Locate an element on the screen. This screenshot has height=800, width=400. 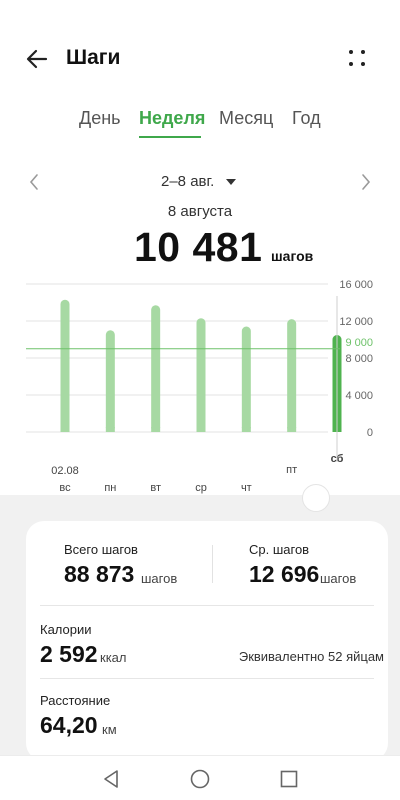
system-home-button is located at coordinates (200, 779).